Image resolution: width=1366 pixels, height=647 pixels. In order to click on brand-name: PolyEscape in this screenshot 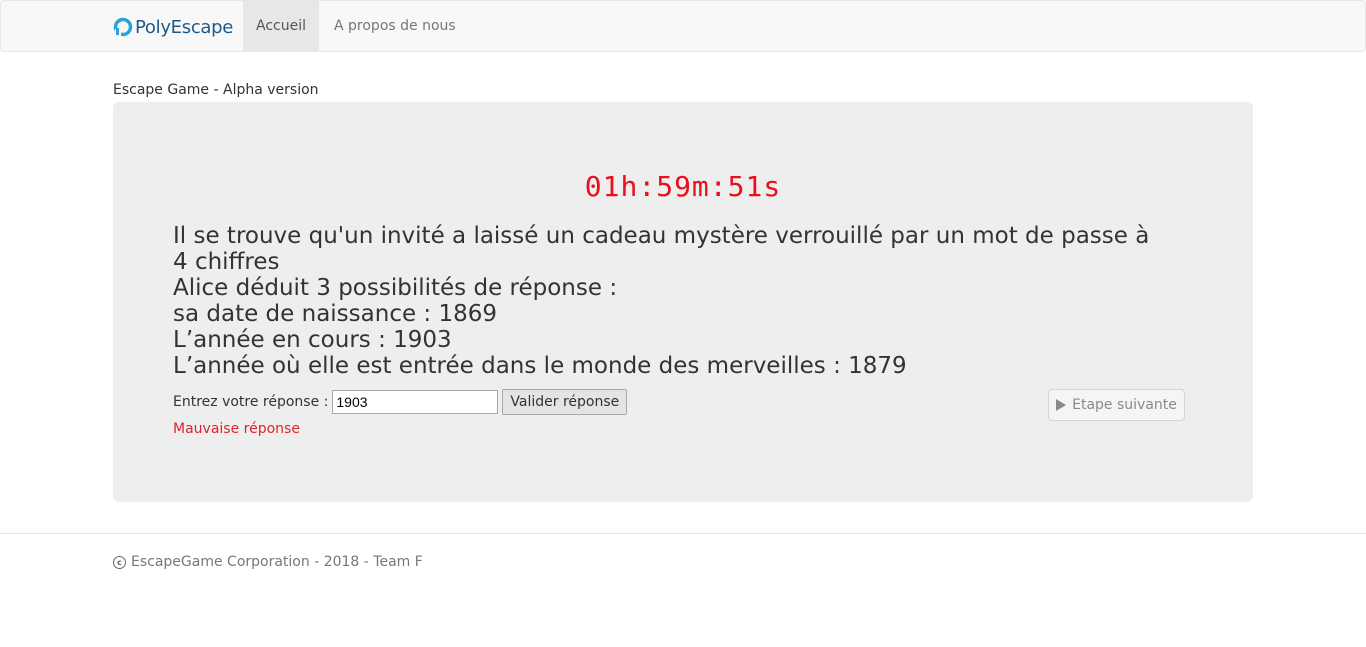, I will do `click(184, 27)`.